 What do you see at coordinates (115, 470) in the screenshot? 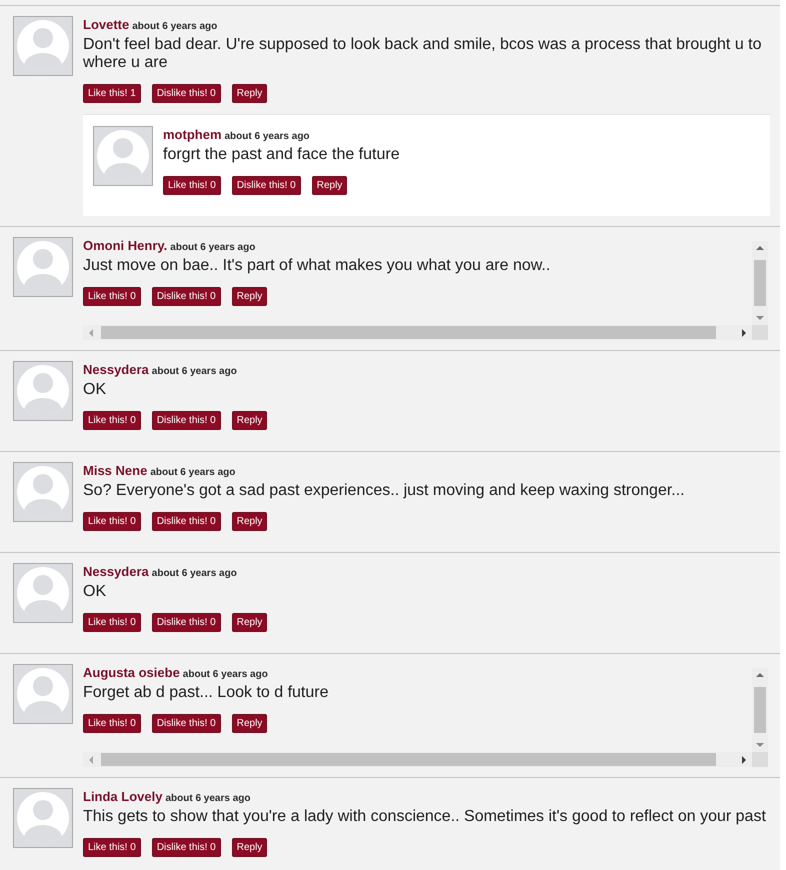
I see `author-name: Miss Nene` at bounding box center [115, 470].